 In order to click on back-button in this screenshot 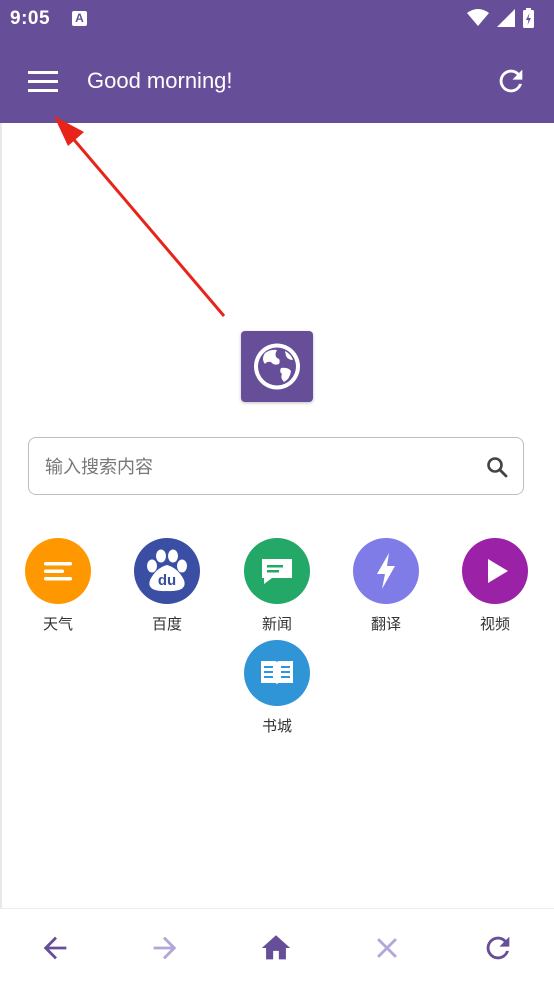, I will do `click(55, 948)`.